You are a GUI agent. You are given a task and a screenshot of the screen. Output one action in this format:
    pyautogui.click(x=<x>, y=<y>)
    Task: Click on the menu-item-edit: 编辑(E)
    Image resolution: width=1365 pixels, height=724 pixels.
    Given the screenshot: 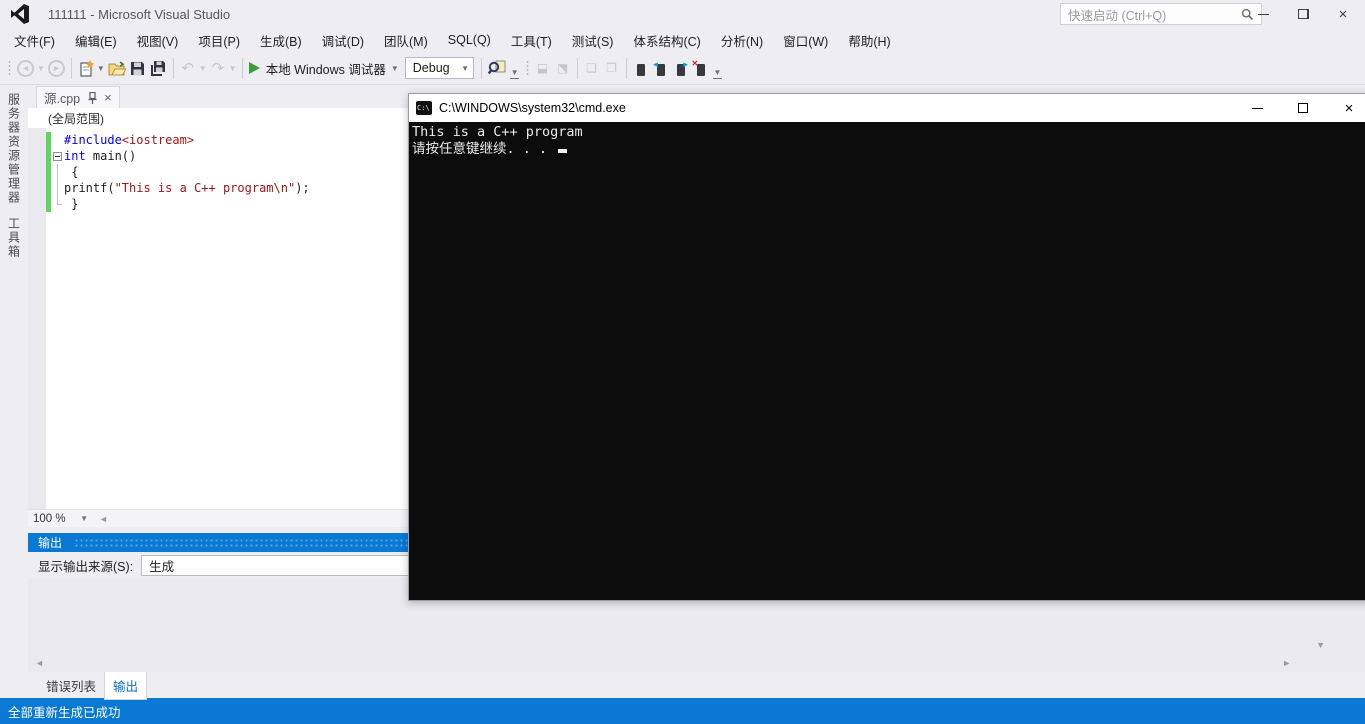 What is the action you would take?
    pyautogui.click(x=96, y=40)
    